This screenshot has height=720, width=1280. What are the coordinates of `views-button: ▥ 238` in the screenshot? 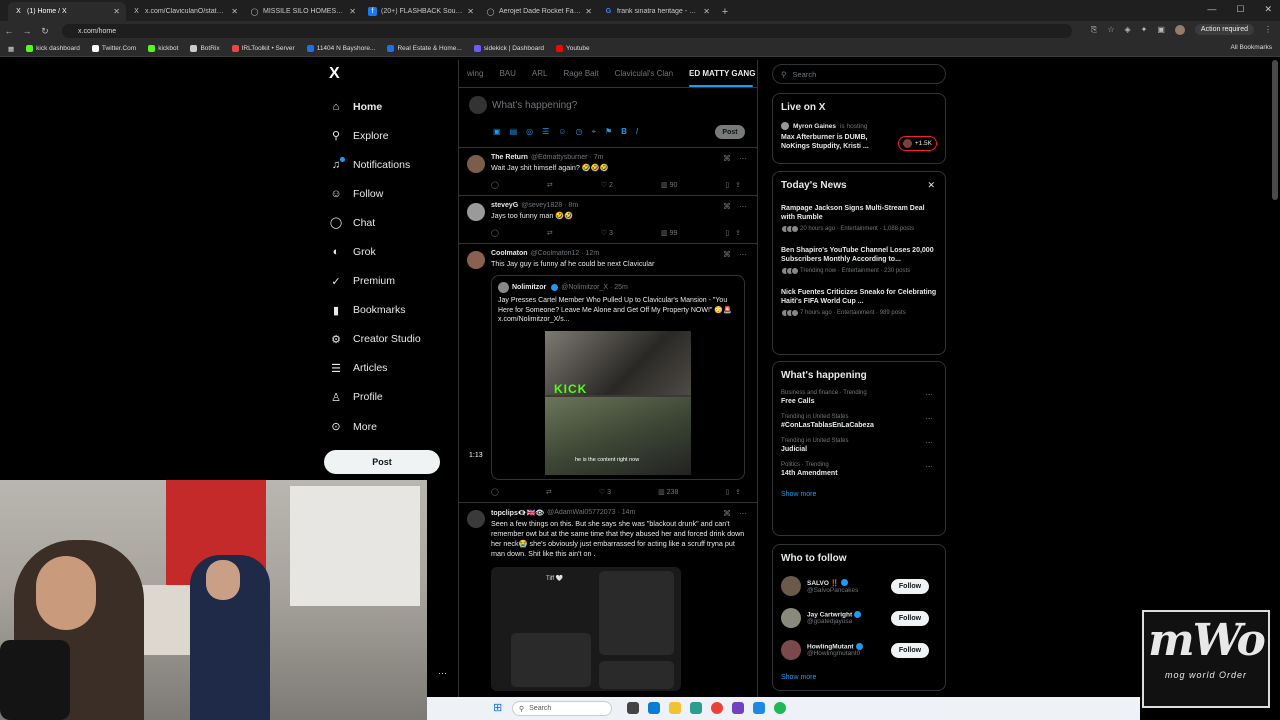 It's located at (668, 492).